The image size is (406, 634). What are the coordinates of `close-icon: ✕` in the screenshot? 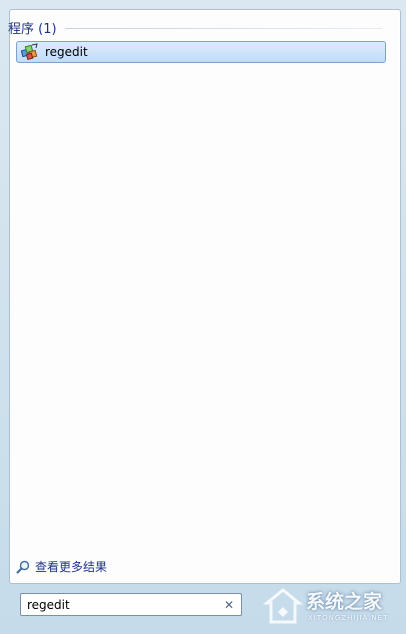 It's located at (229, 605).